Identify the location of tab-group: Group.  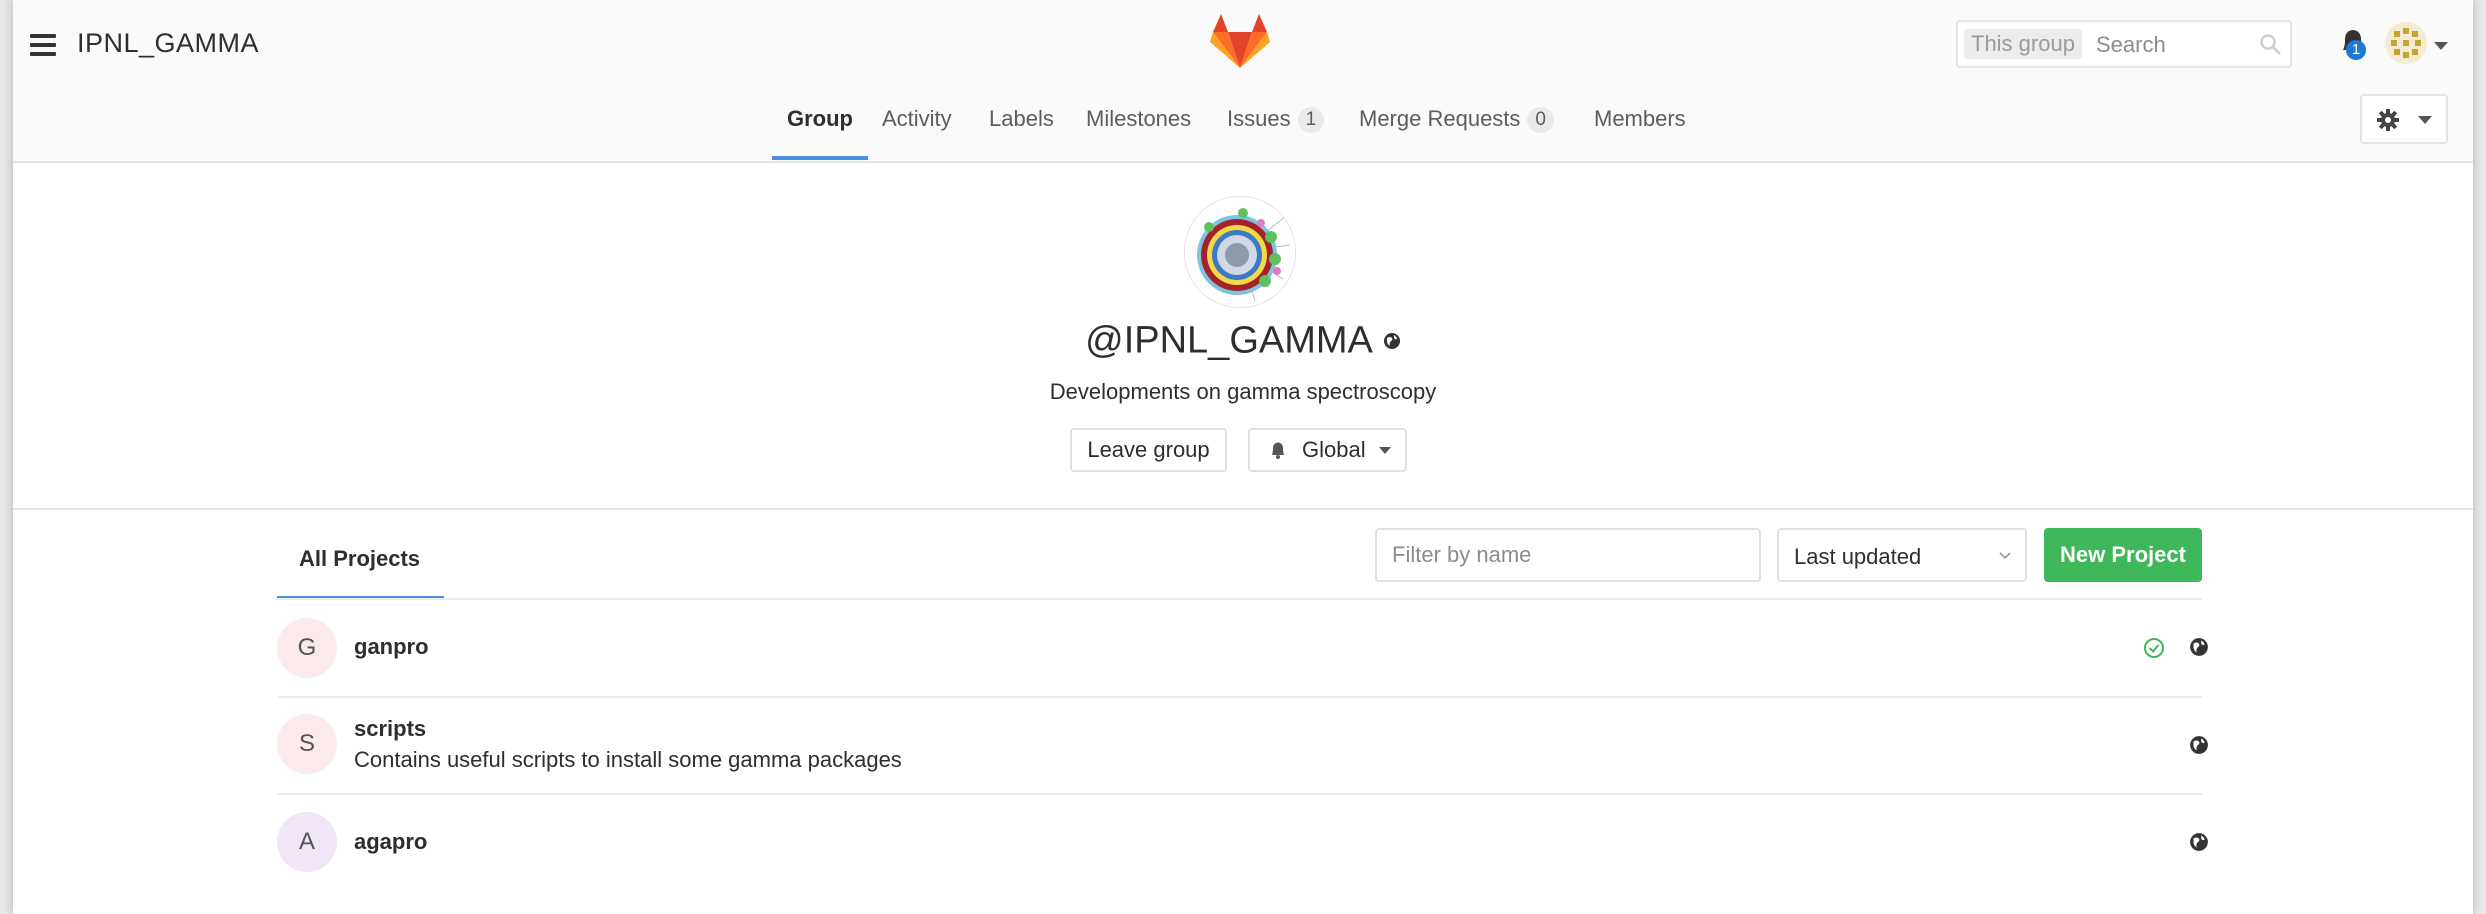
(820, 119).